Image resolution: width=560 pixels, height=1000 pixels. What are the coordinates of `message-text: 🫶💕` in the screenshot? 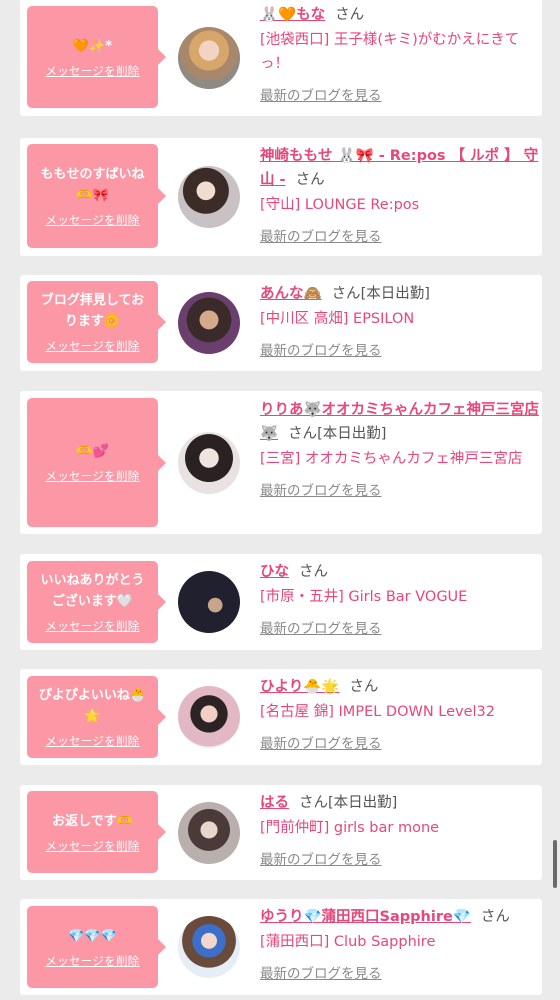 It's located at (92, 451).